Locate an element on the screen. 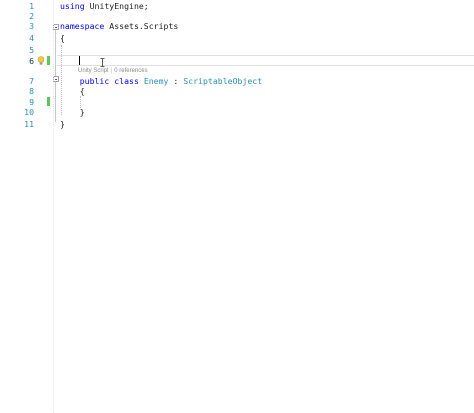 The height and width of the screenshot is (413, 474). line-number: 10 is located at coordinates (29, 112).